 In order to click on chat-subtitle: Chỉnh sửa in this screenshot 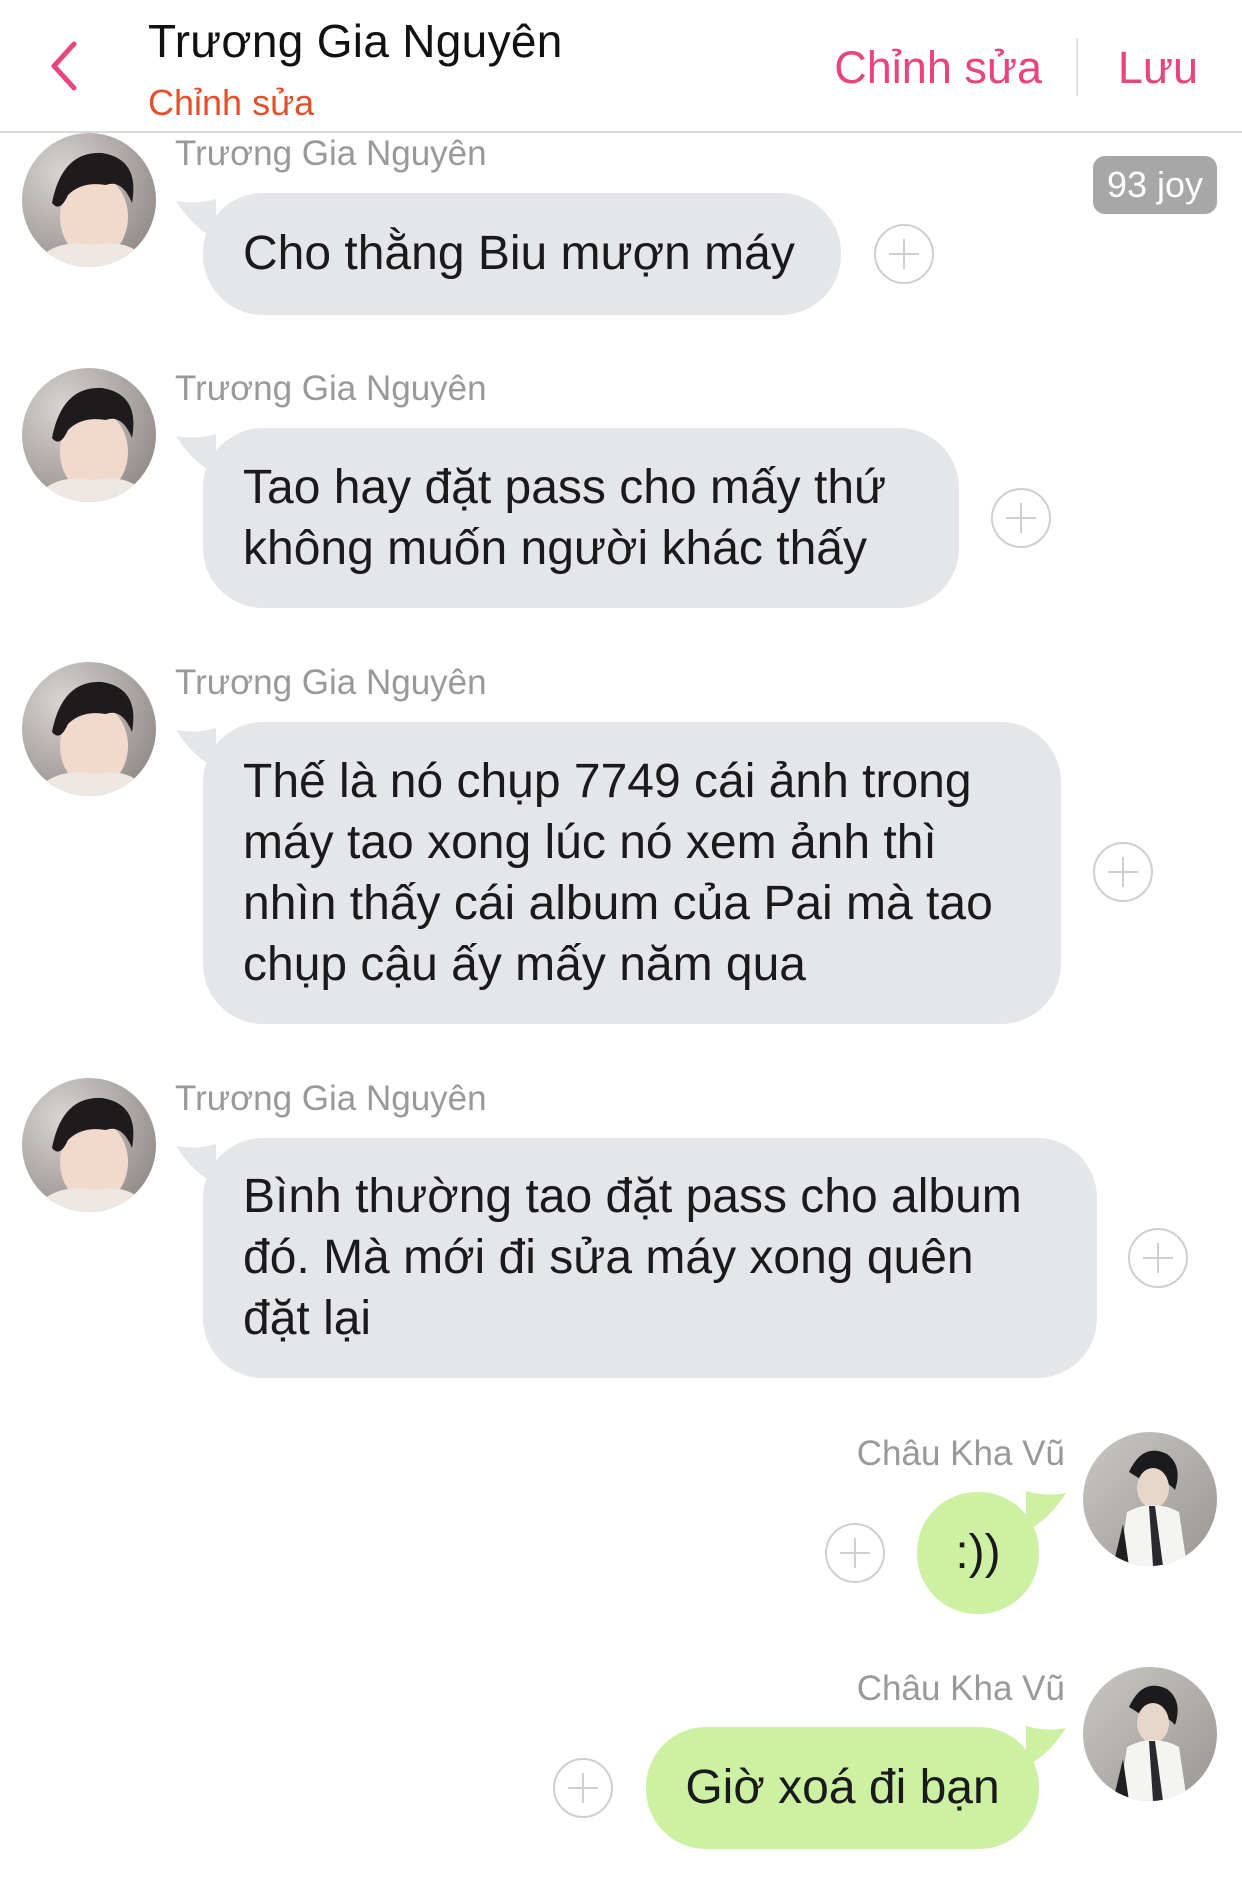, I will do `click(231, 102)`.